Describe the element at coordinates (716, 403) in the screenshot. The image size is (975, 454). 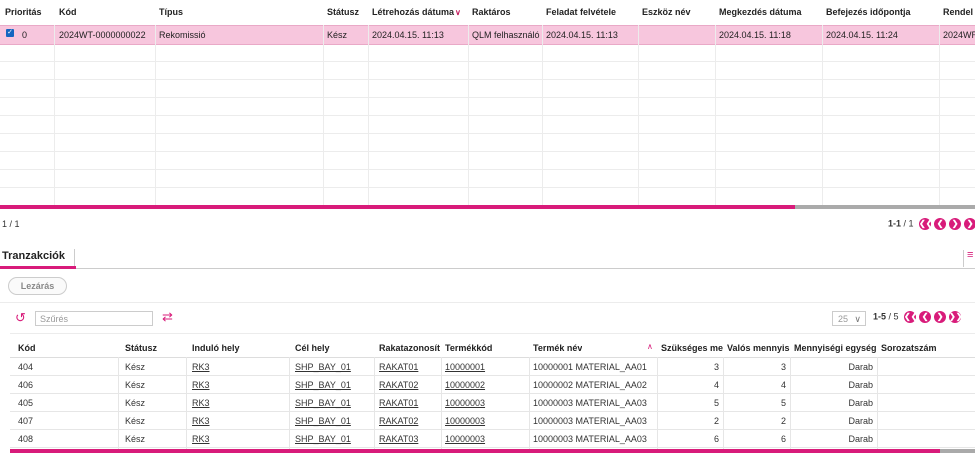
I see `cell-required: 5` at that location.